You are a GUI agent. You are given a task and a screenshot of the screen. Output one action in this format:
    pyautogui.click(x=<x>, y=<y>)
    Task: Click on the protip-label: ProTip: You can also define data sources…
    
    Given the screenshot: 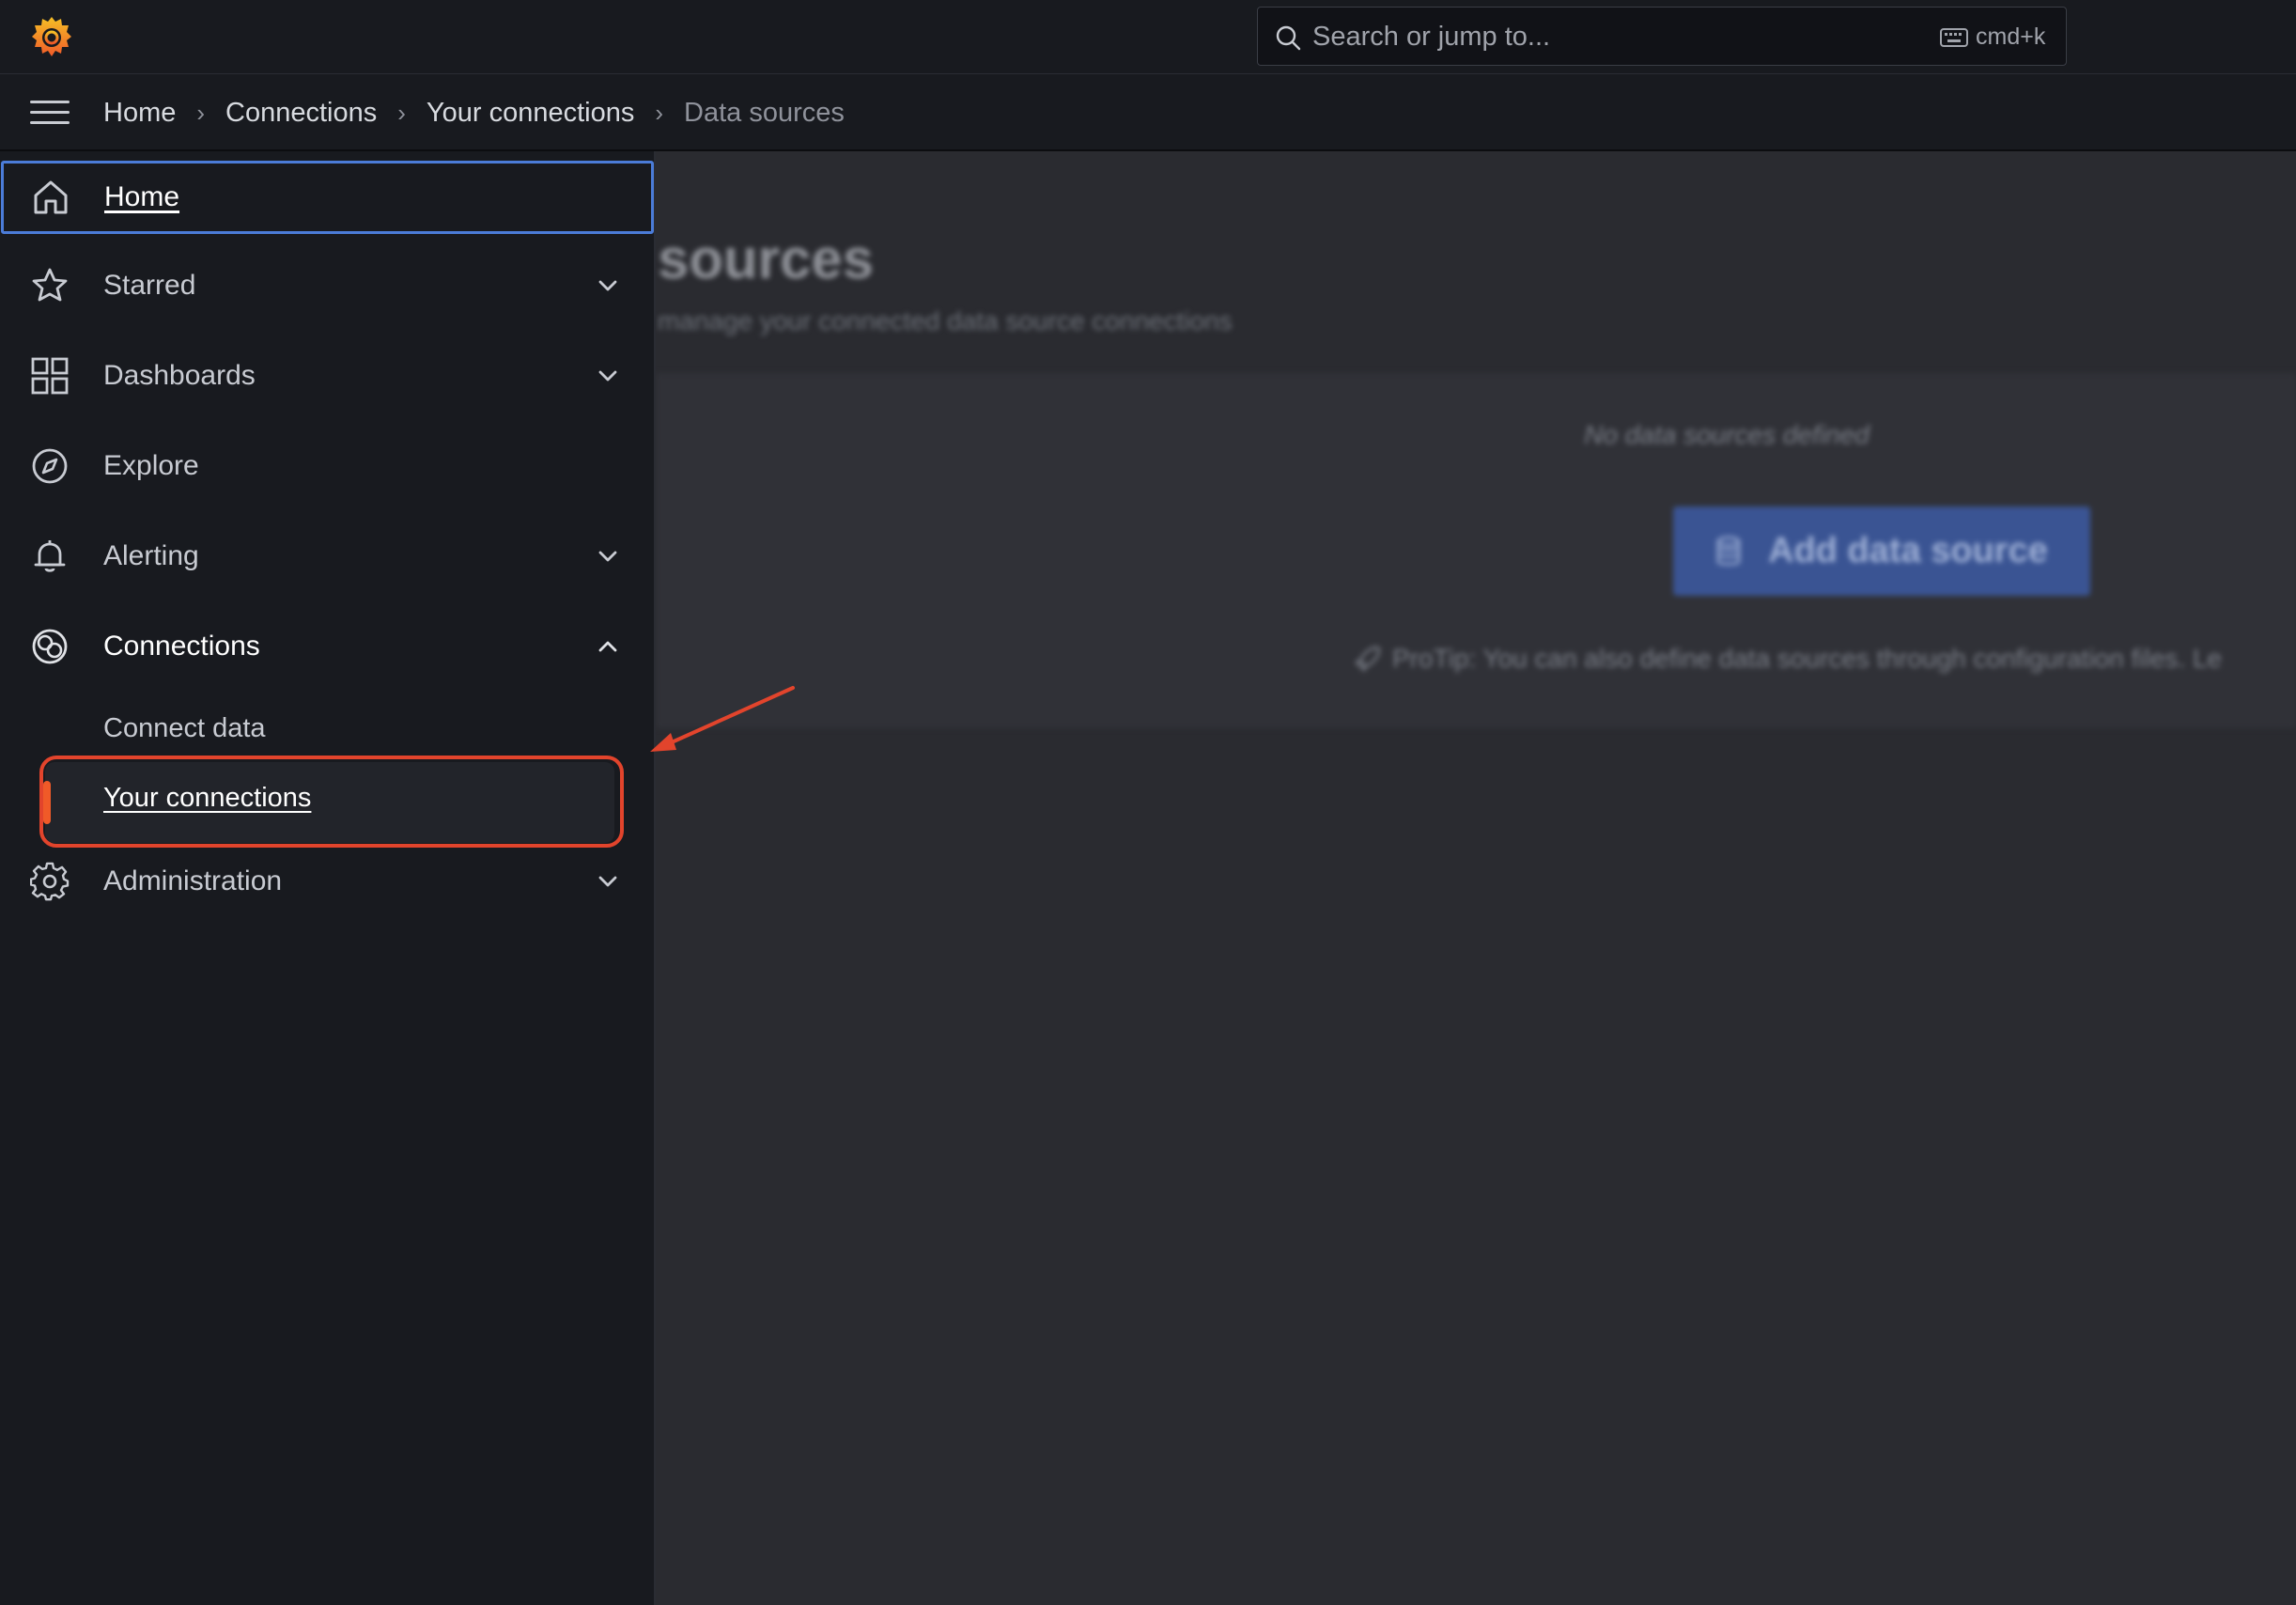 What is the action you would take?
    pyautogui.click(x=1807, y=658)
    